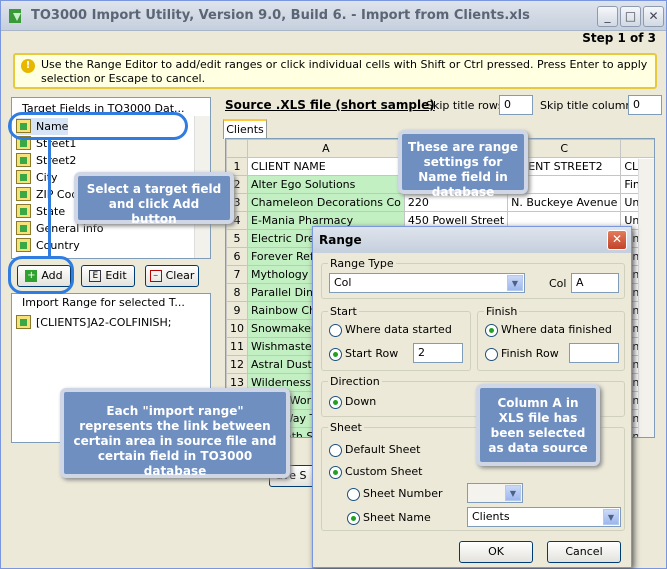 The height and width of the screenshot is (569, 667). What do you see at coordinates (326, 148) in the screenshot?
I see `col-header-a: A` at bounding box center [326, 148].